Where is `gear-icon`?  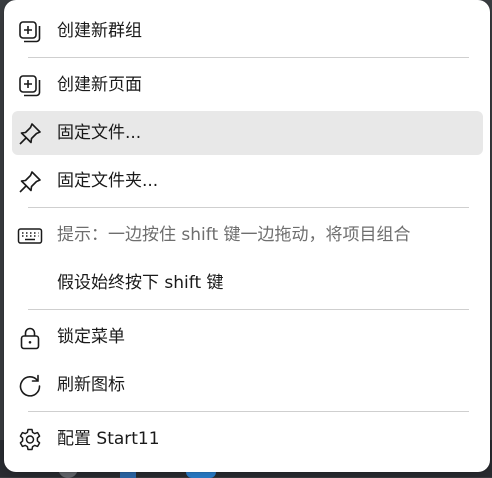
gear-icon is located at coordinates (30, 440).